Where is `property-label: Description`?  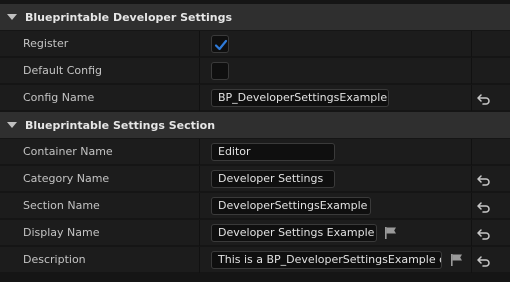 property-label: Description is located at coordinates (54, 259).